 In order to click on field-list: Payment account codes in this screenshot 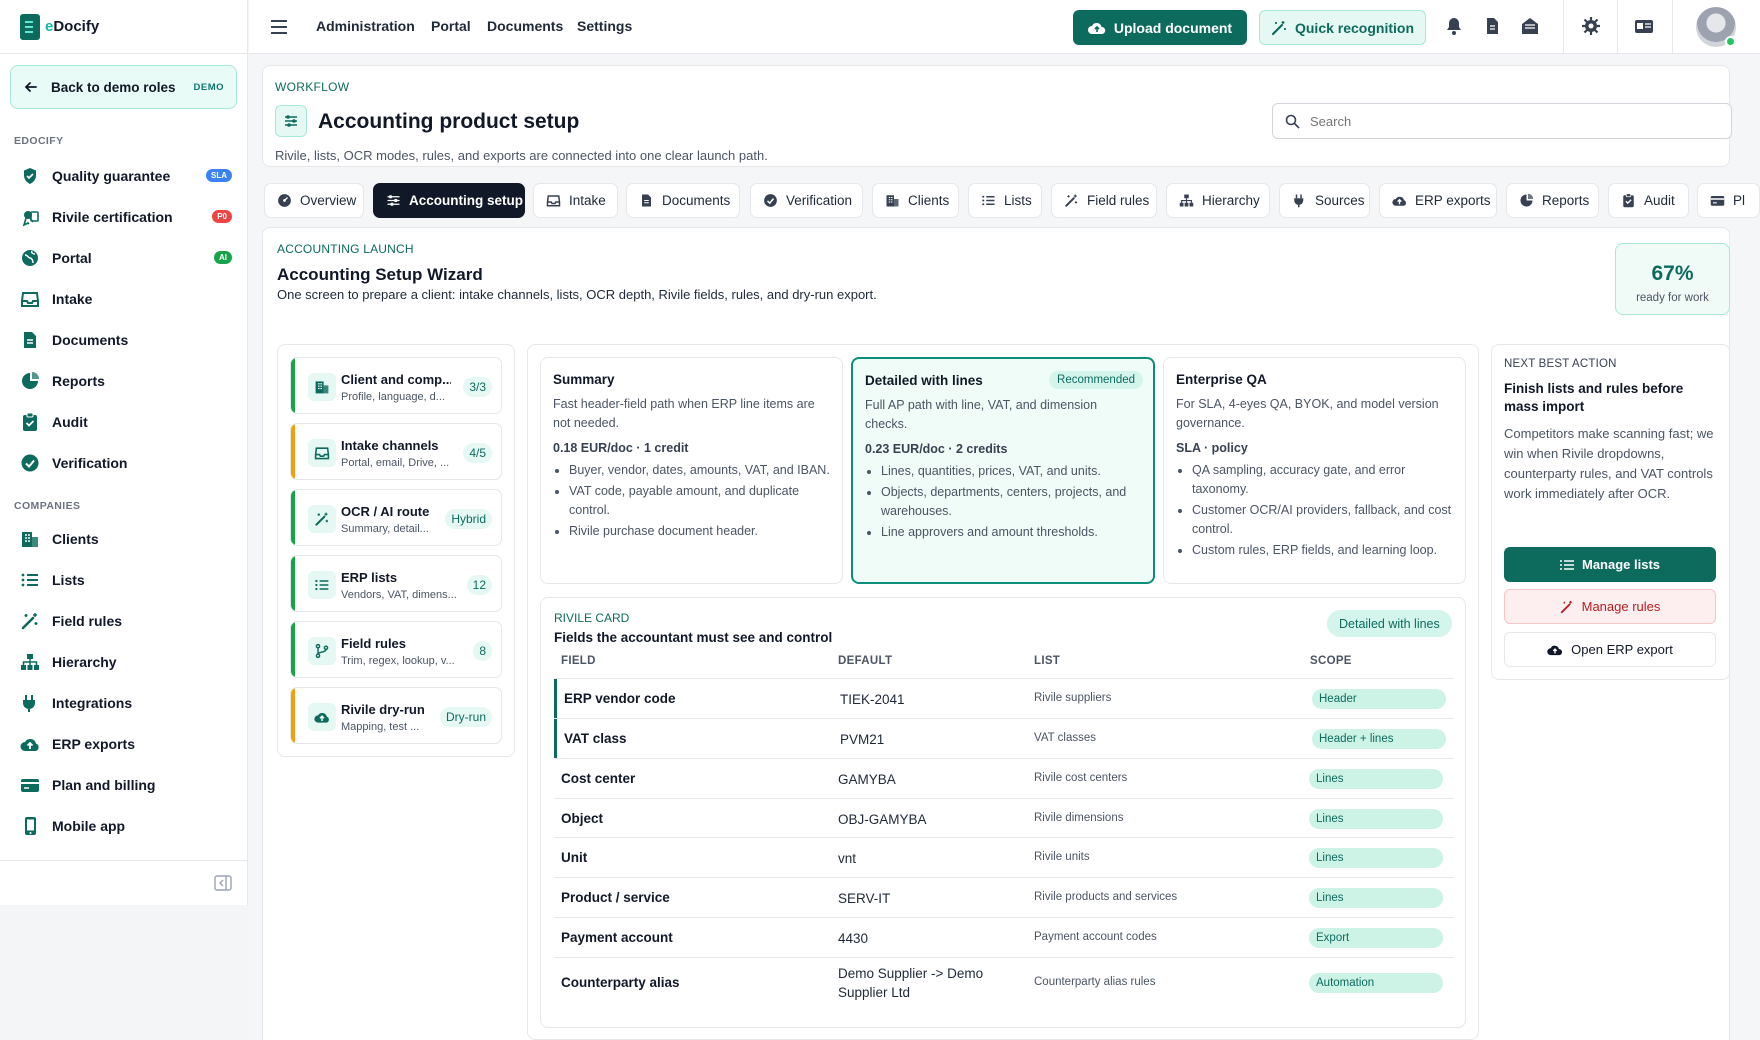, I will do `click(1095, 937)`.